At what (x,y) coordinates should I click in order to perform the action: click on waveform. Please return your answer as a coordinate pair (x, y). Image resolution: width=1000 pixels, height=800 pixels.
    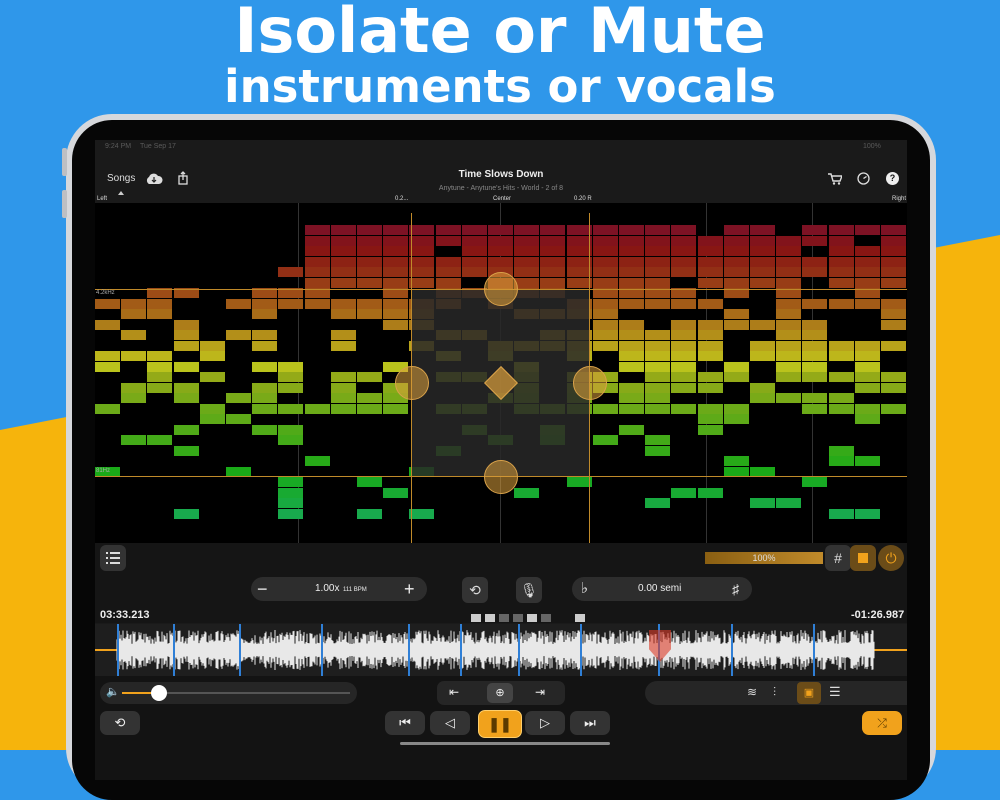
    Looking at the image, I should click on (501, 650).